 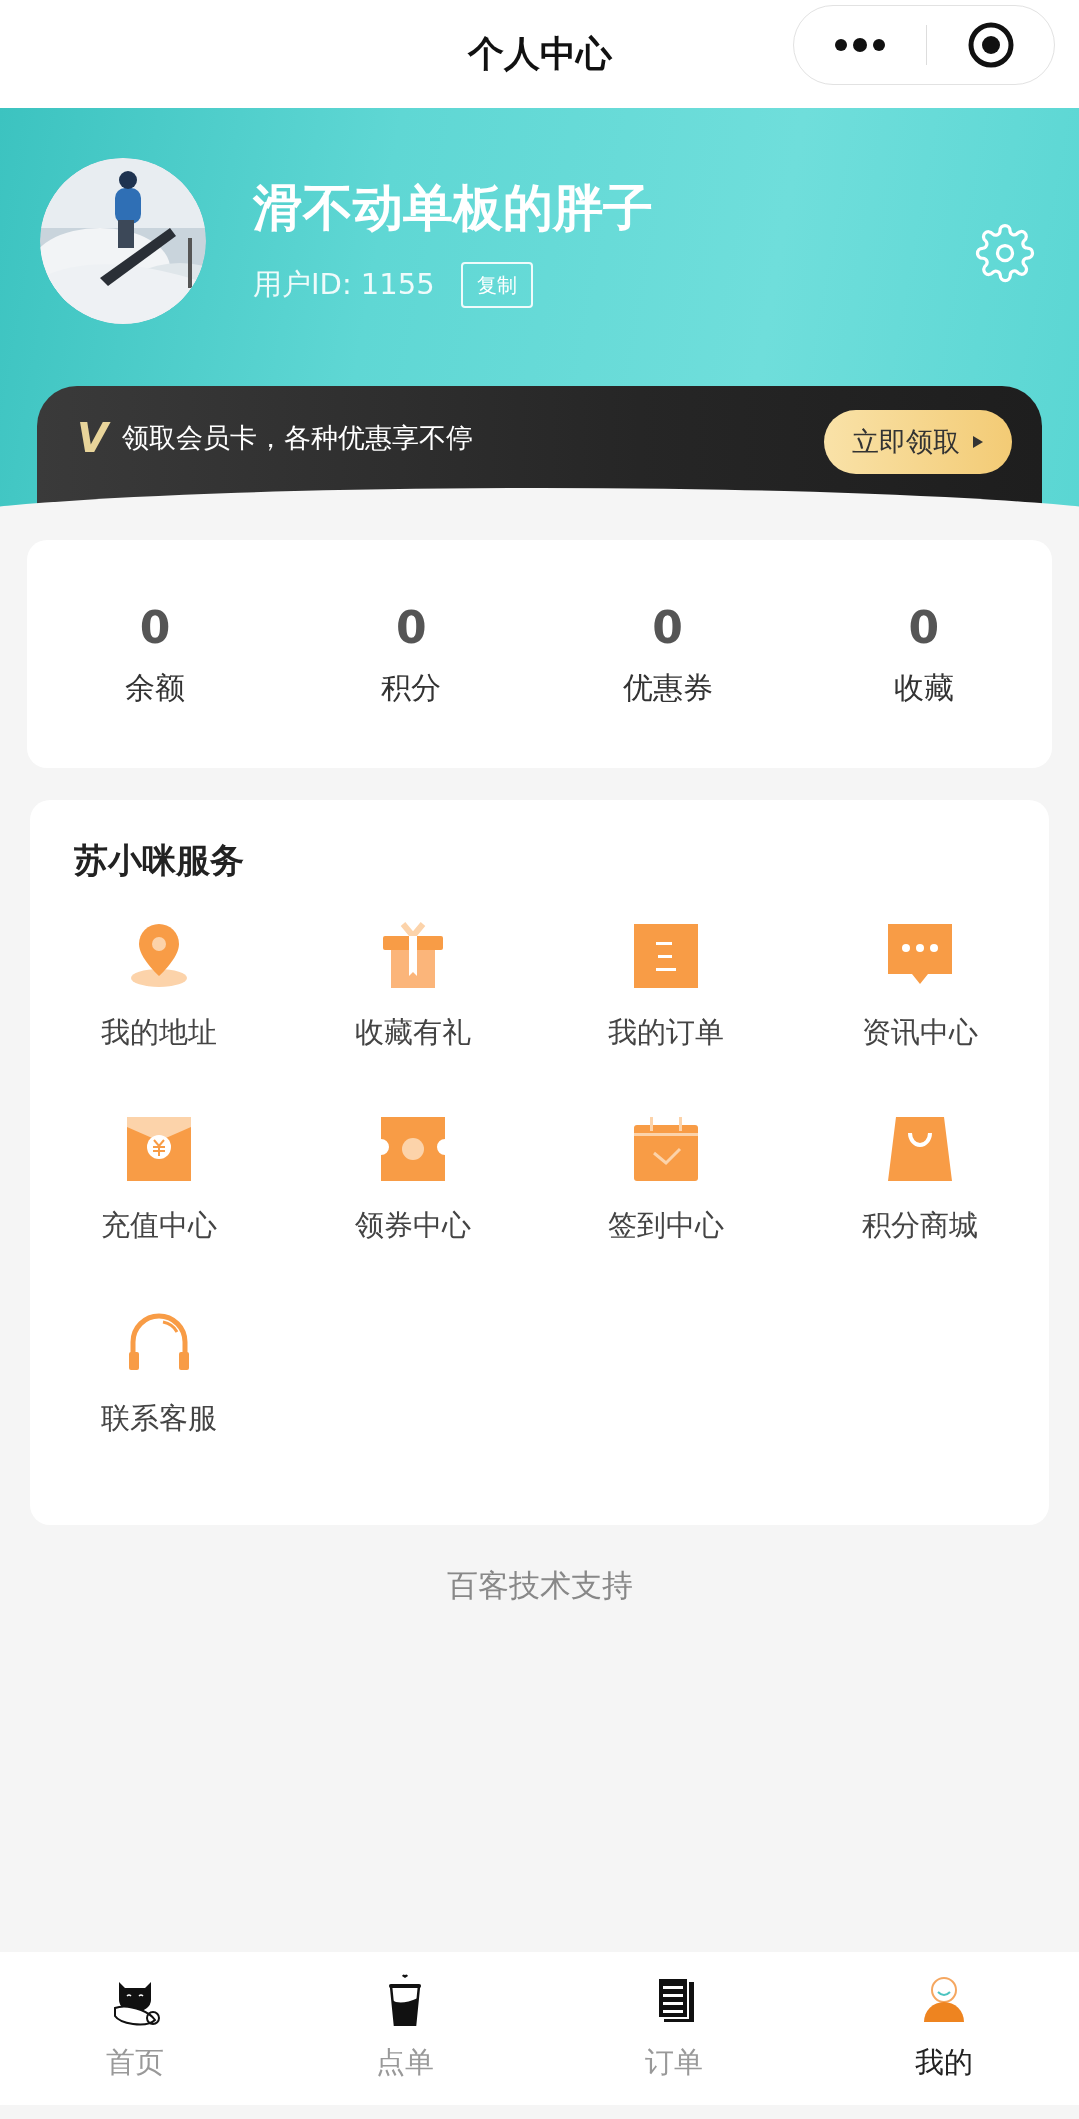 What do you see at coordinates (155, 688) in the screenshot?
I see `stat-label: 余额` at bounding box center [155, 688].